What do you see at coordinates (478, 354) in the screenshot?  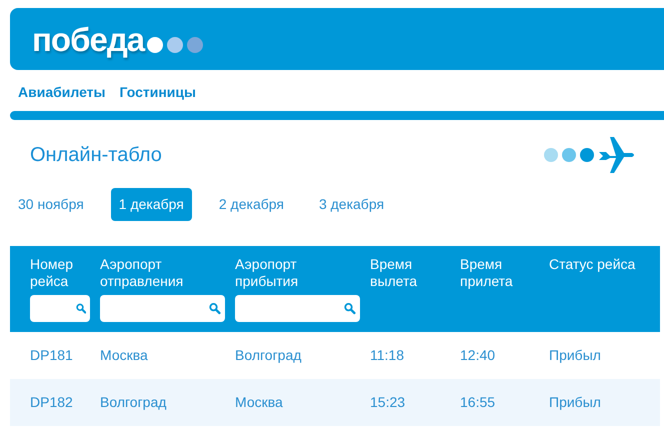 I see `table-cell: 12:40` at bounding box center [478, 354].